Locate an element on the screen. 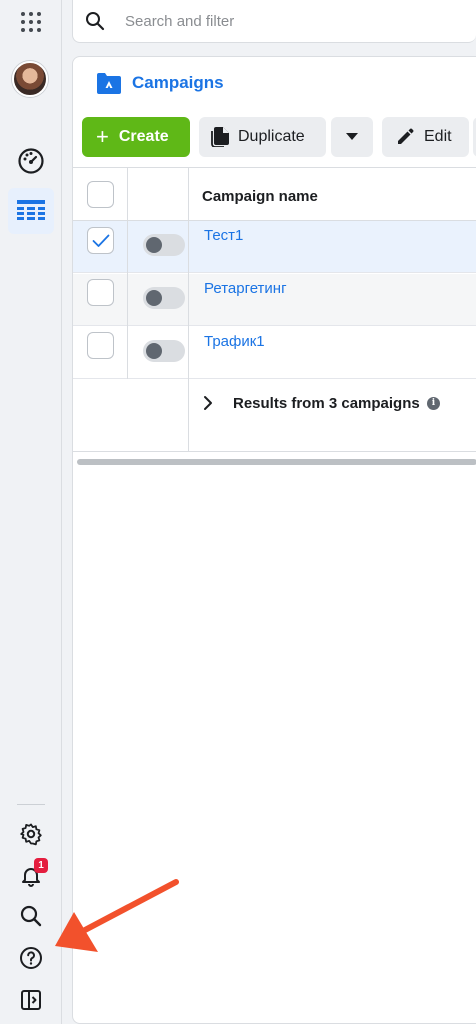 The image size is (476, 1024). duplicate-button-label: Duplicate is located at coordinates (271, 136).